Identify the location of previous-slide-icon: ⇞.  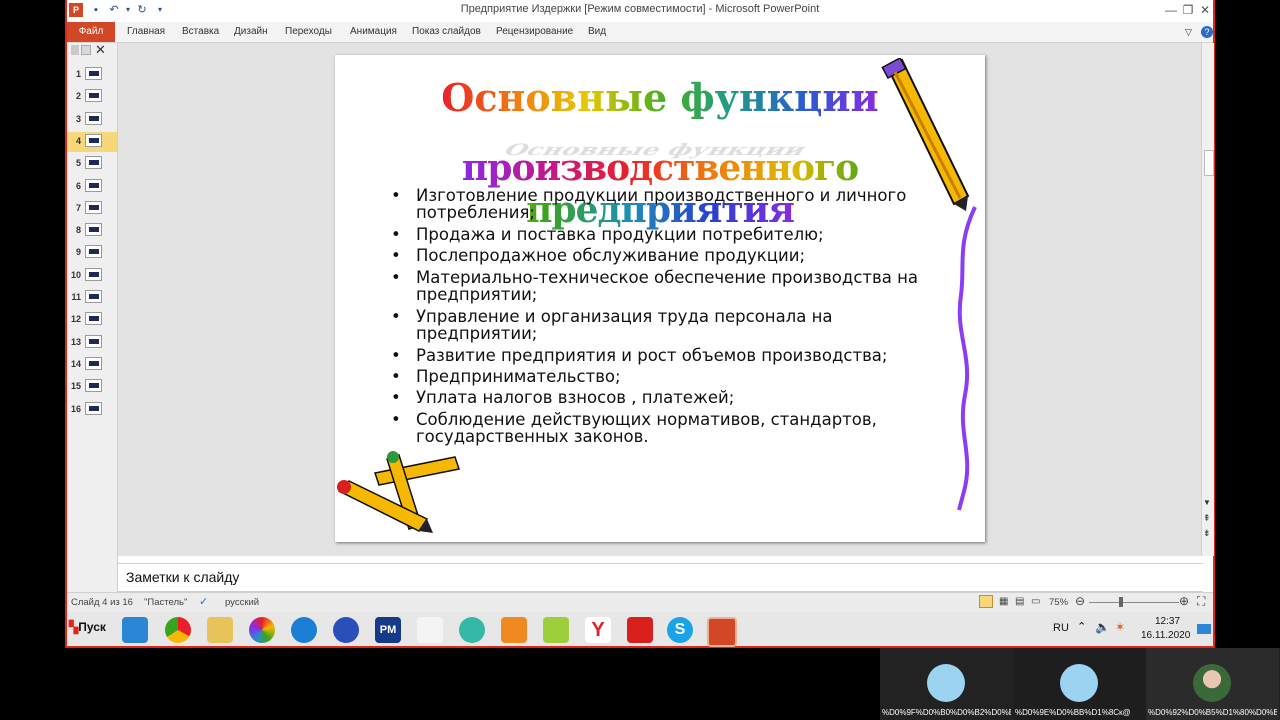
(1207, 518).